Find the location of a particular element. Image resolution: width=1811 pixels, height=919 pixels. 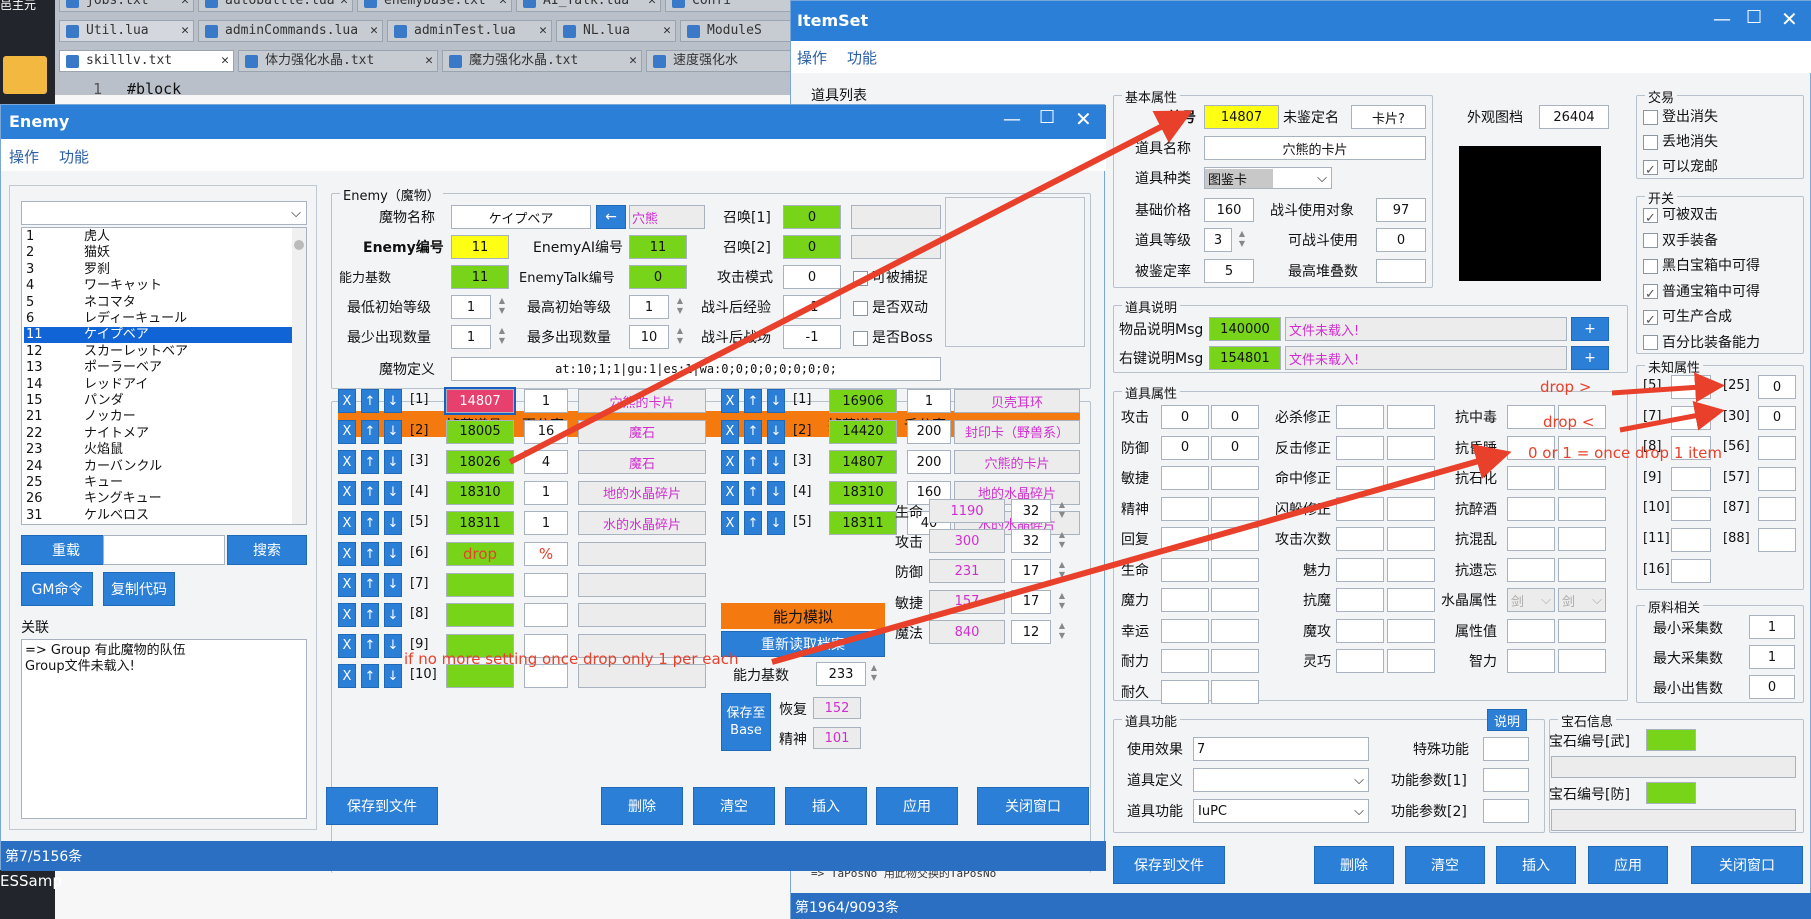

annotation-once: 0 or 1 = once drop 1 item is located at coordinates (1625, 453).